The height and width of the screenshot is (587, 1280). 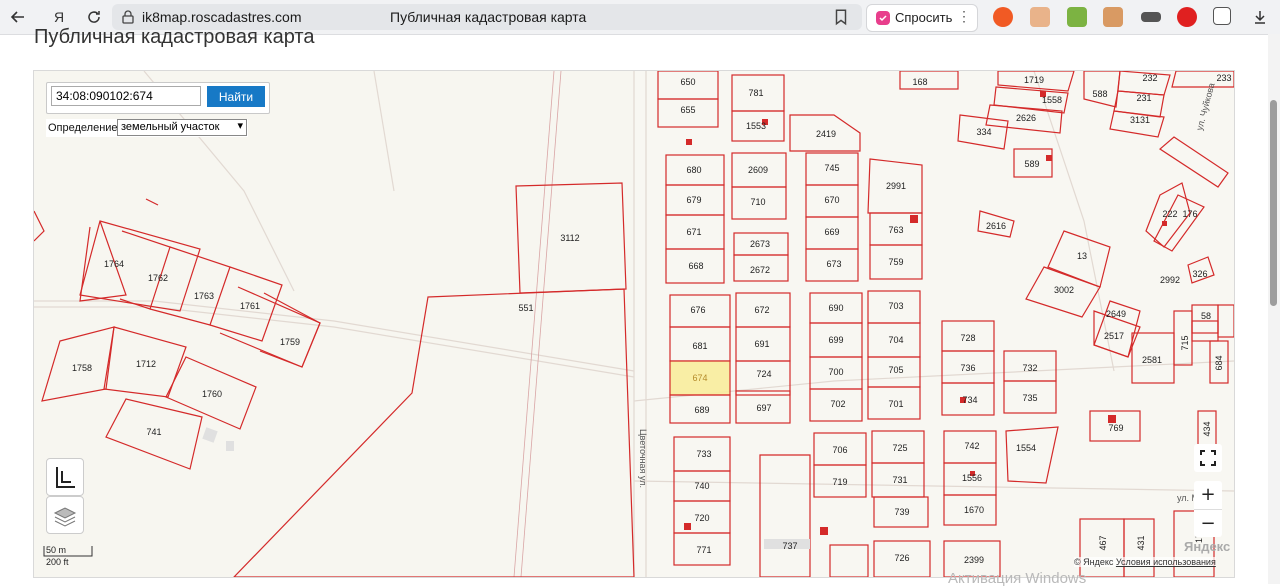 I want to click on definition-select: земельный участок ▾, so click(x=182, y=127).